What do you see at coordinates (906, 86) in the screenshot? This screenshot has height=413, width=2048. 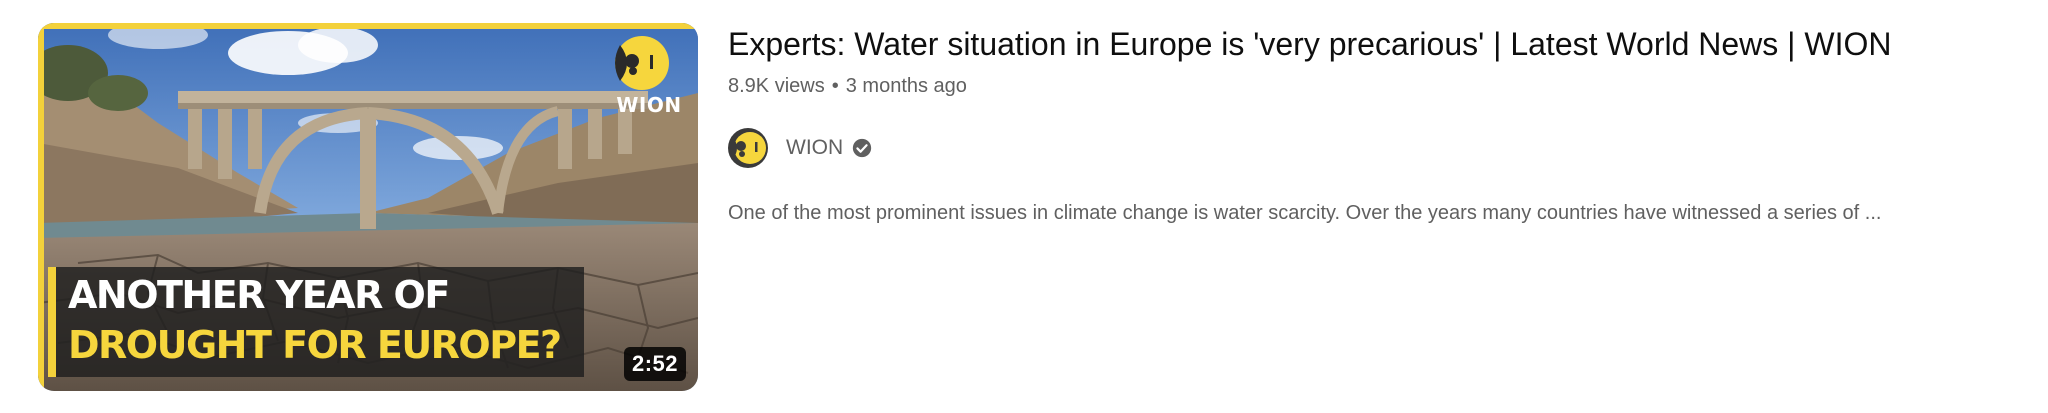 I see `upload-age: 3 months ago` at bounding box center [906, 86].